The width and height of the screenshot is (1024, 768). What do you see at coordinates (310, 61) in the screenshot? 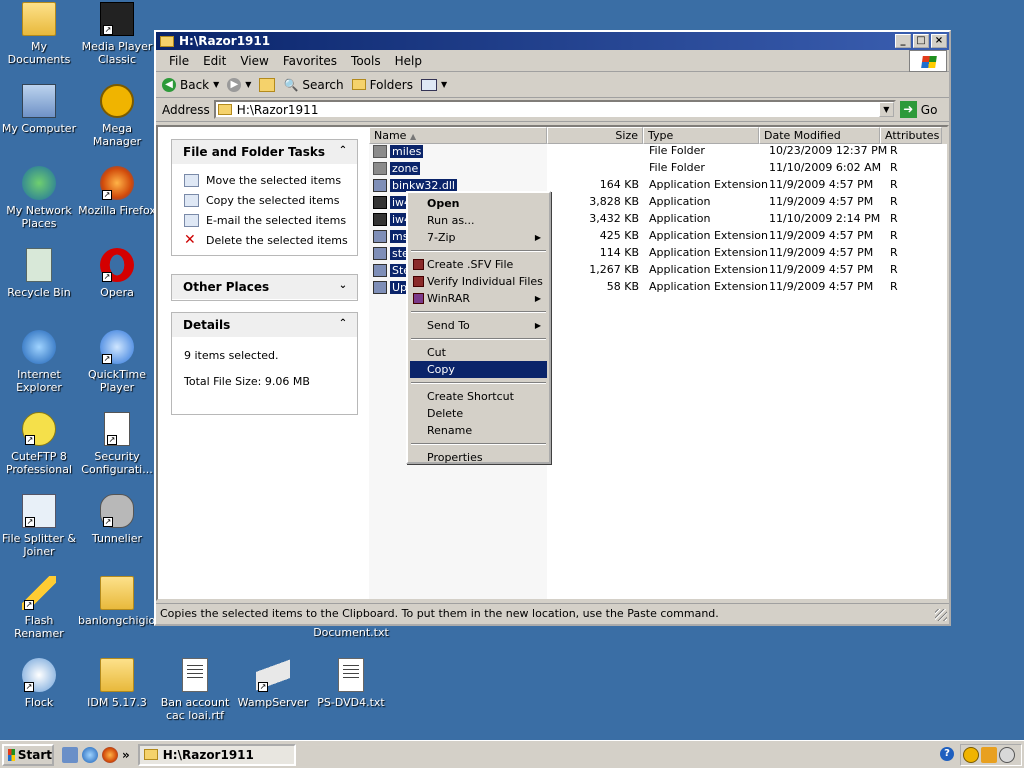
I see `menu-favorites: Favorites` at bounding box center [310, 61].